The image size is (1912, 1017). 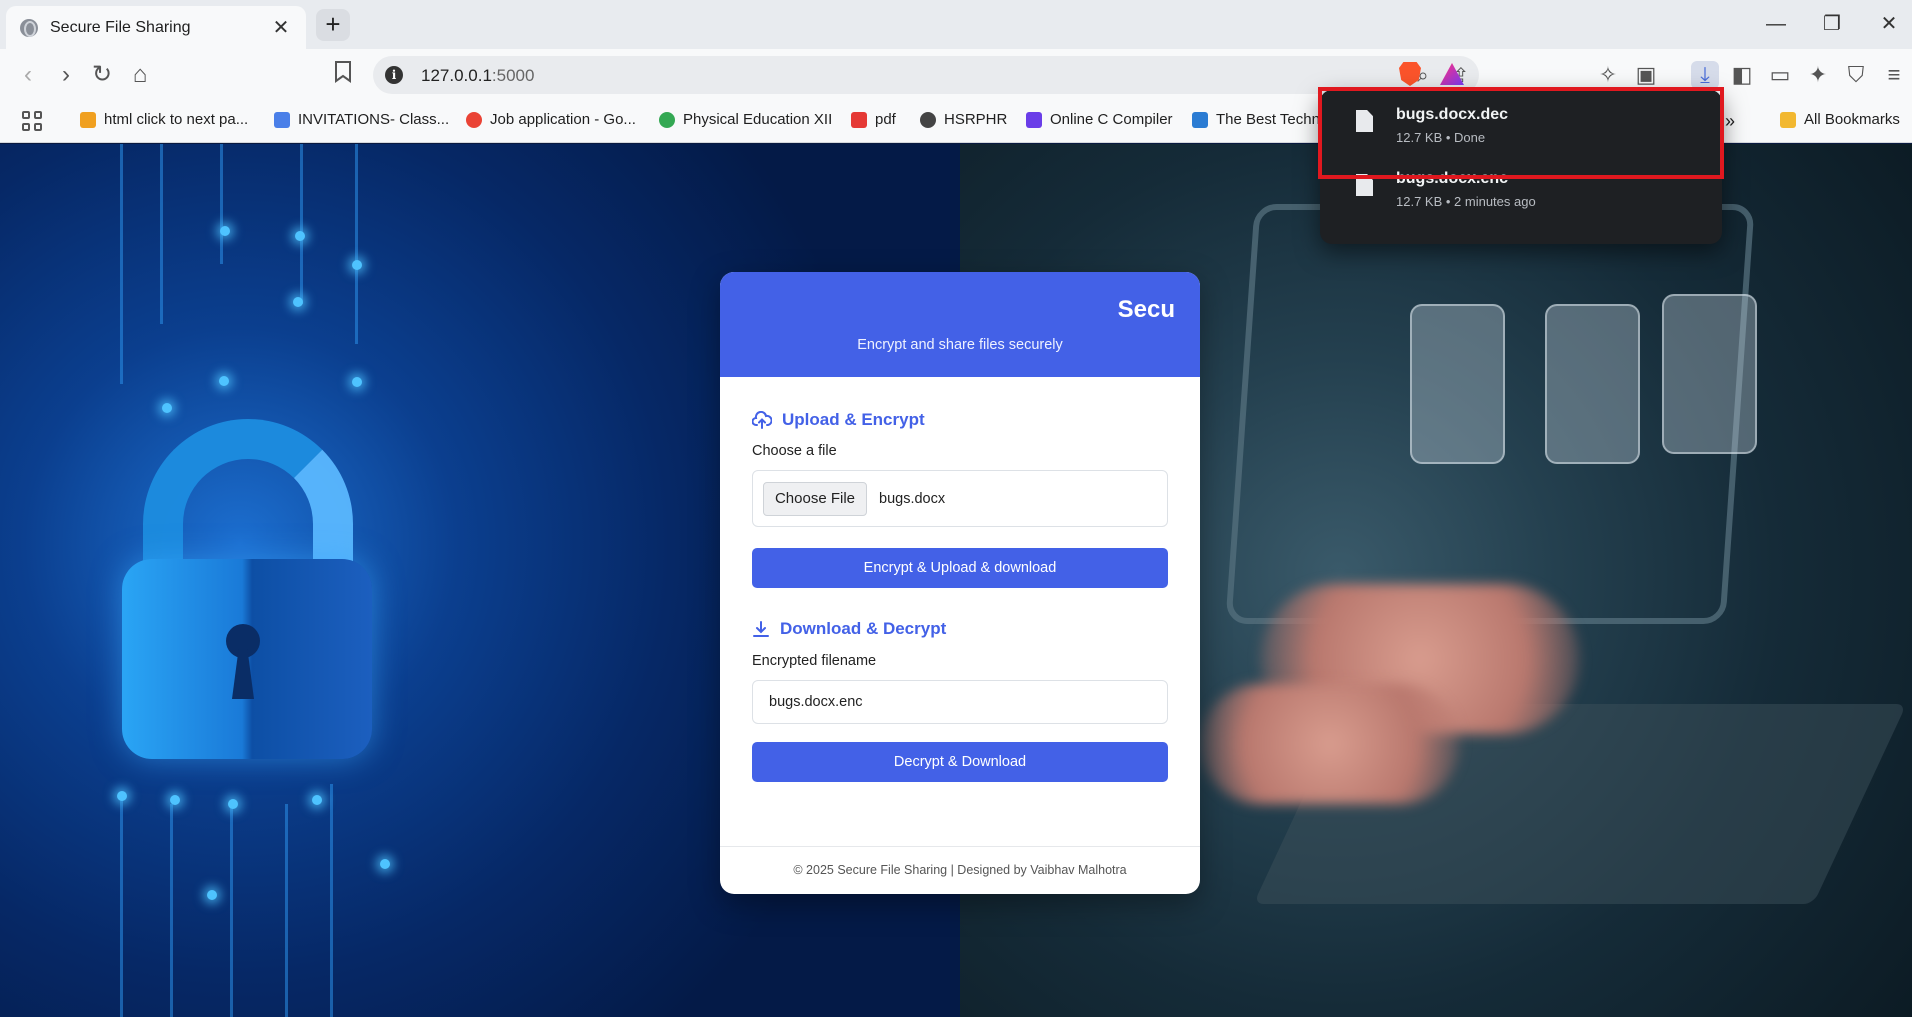 I want to click on download-icon, so click(x=761, y=629).